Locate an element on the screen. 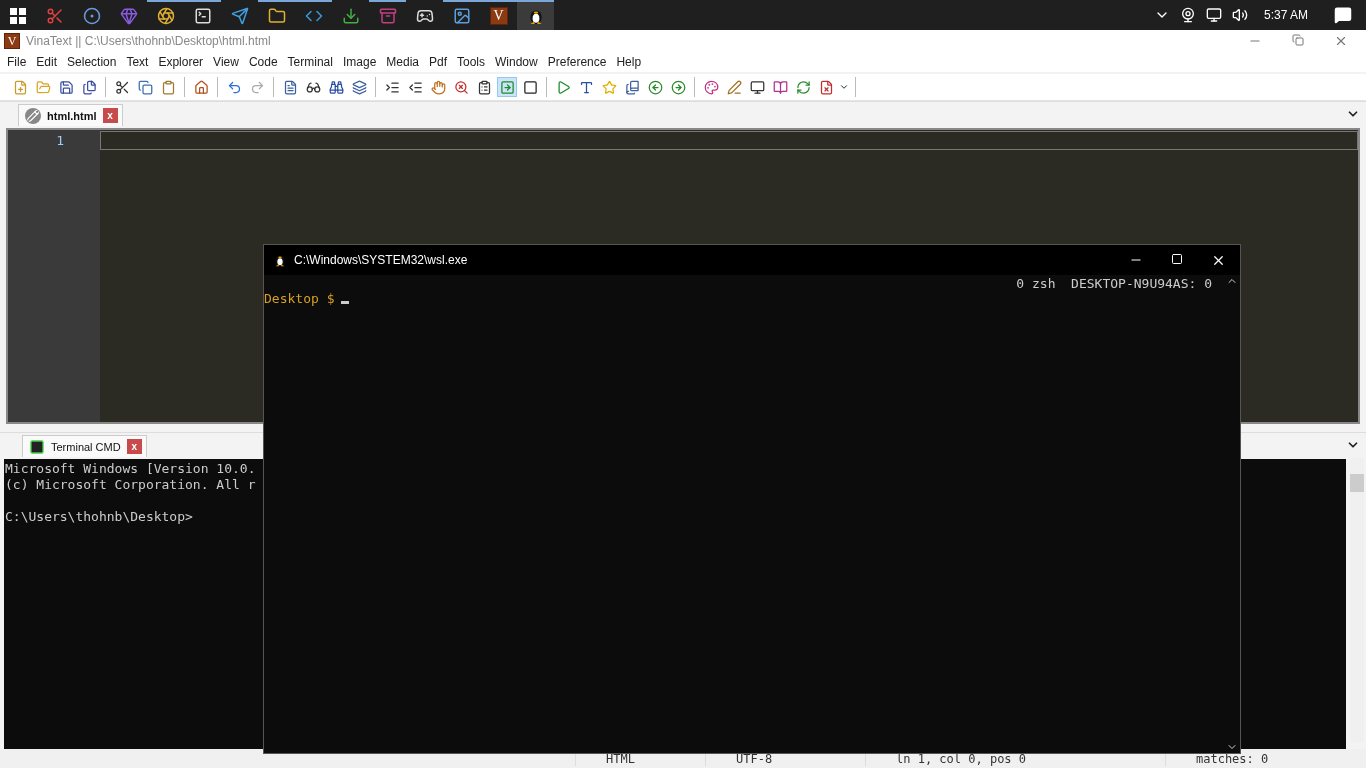 The width and height of the screenshot is (1366, 768). prompt-sign: $ is located at coordinates (330, 298).